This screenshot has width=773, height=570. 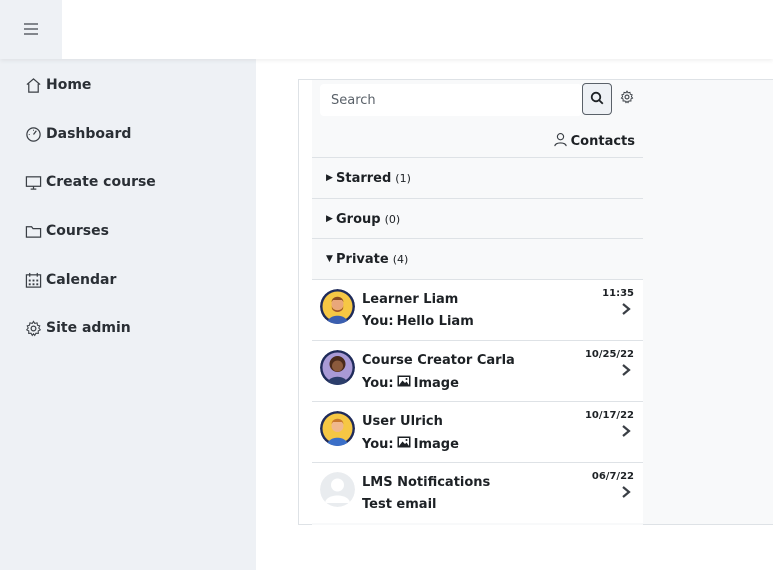 I want to click on hamburger-menu-button, so click(x=31, y=29).